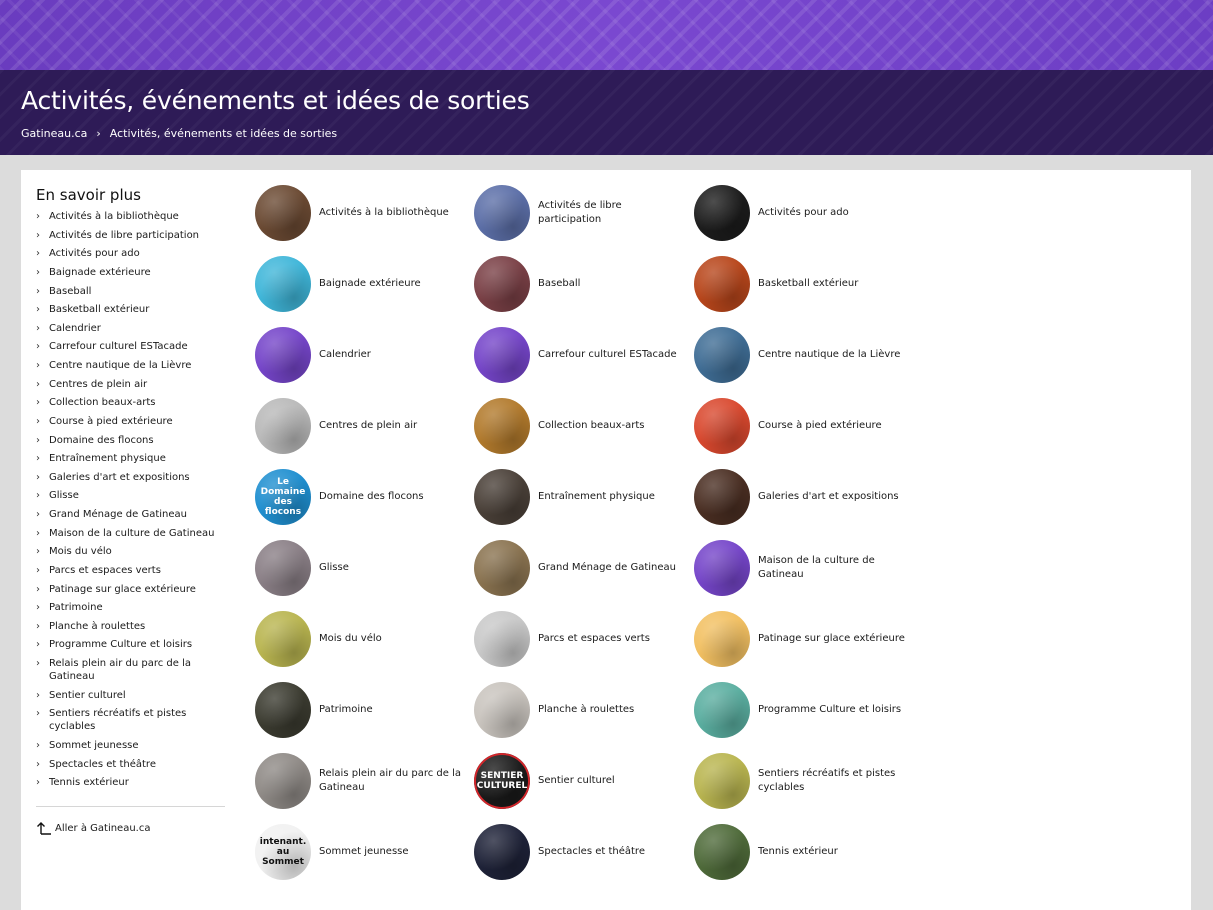 The width and height of the screenshot is (1213, 910). What do you see at coordinates (801, 497) in the screenshot?
I see `activity-tile: Galeries d'art et expositions` at bounding box center [801, 497].